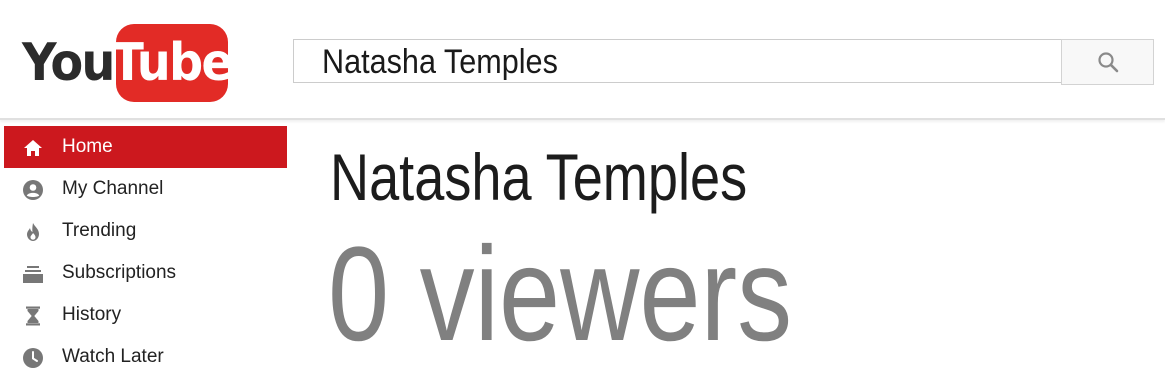  I want to click on search-bar: Natasha Temples, so click(724, 62).